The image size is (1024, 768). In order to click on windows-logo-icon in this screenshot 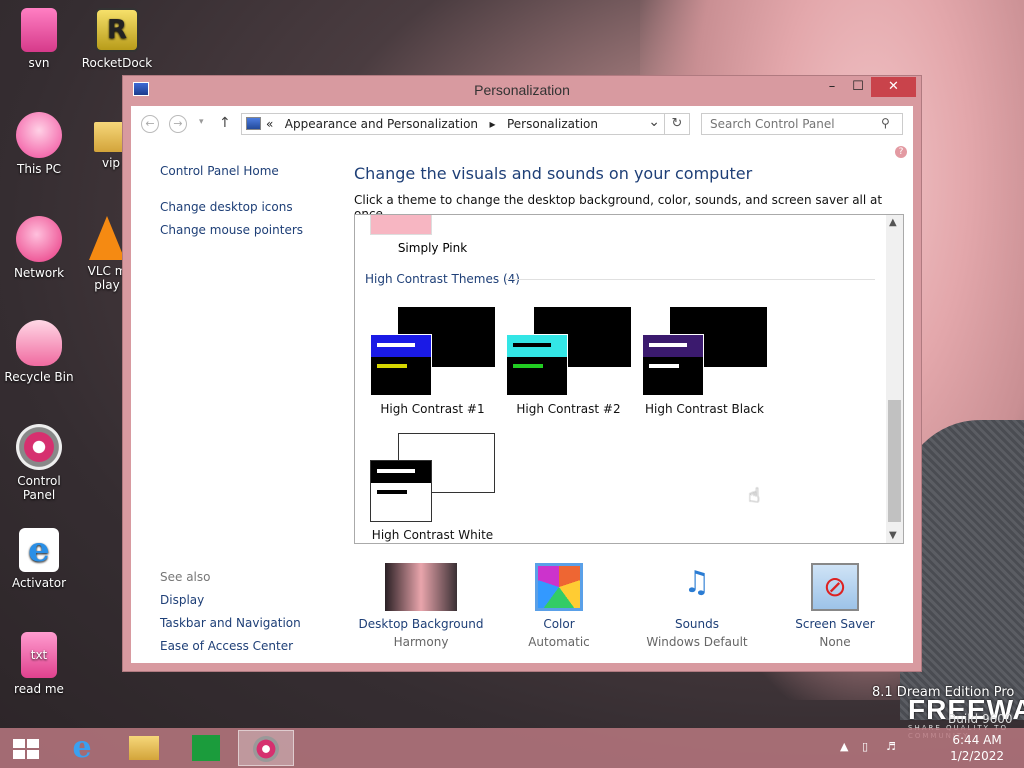, I will do `click(26, 749)`.